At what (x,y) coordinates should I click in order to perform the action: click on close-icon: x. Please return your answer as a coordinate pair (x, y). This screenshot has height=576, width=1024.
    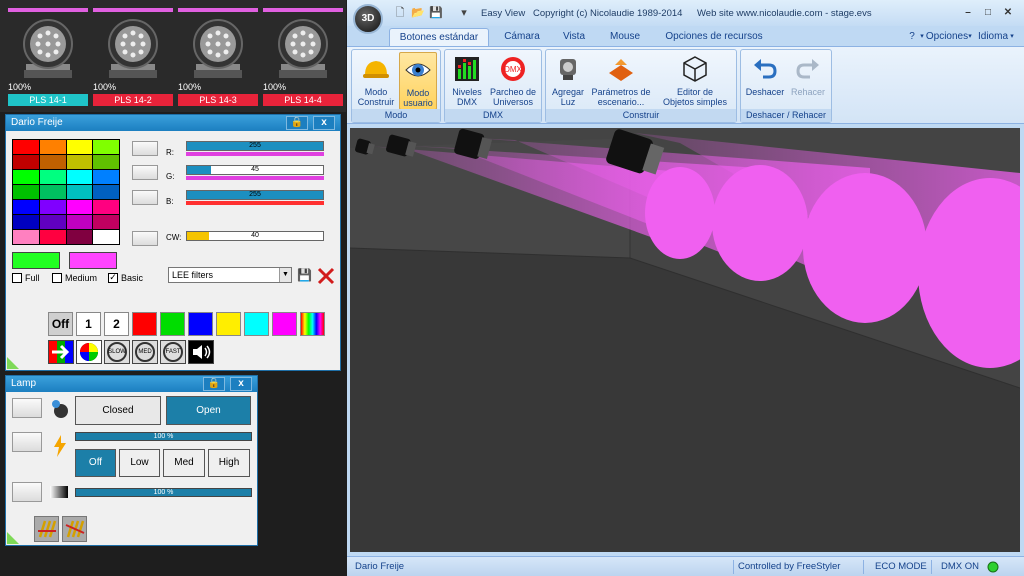
    Looking at the image, I should click on (324, 123).